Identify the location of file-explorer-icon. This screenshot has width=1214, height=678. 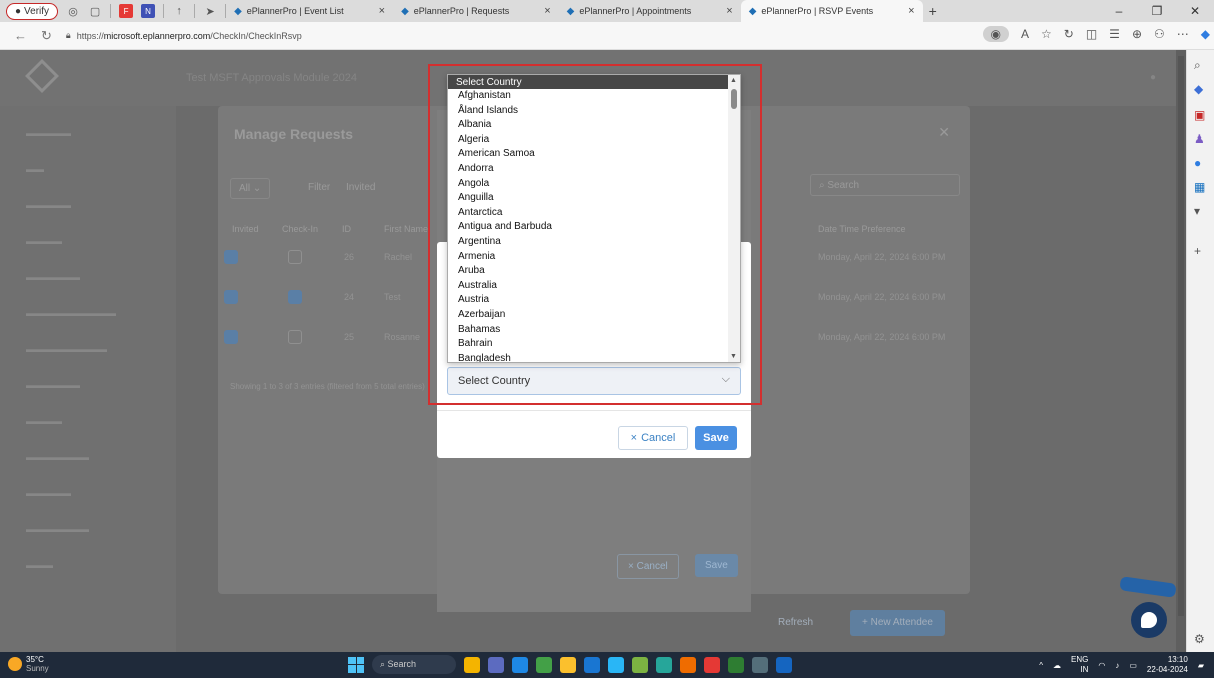
(568, 664).